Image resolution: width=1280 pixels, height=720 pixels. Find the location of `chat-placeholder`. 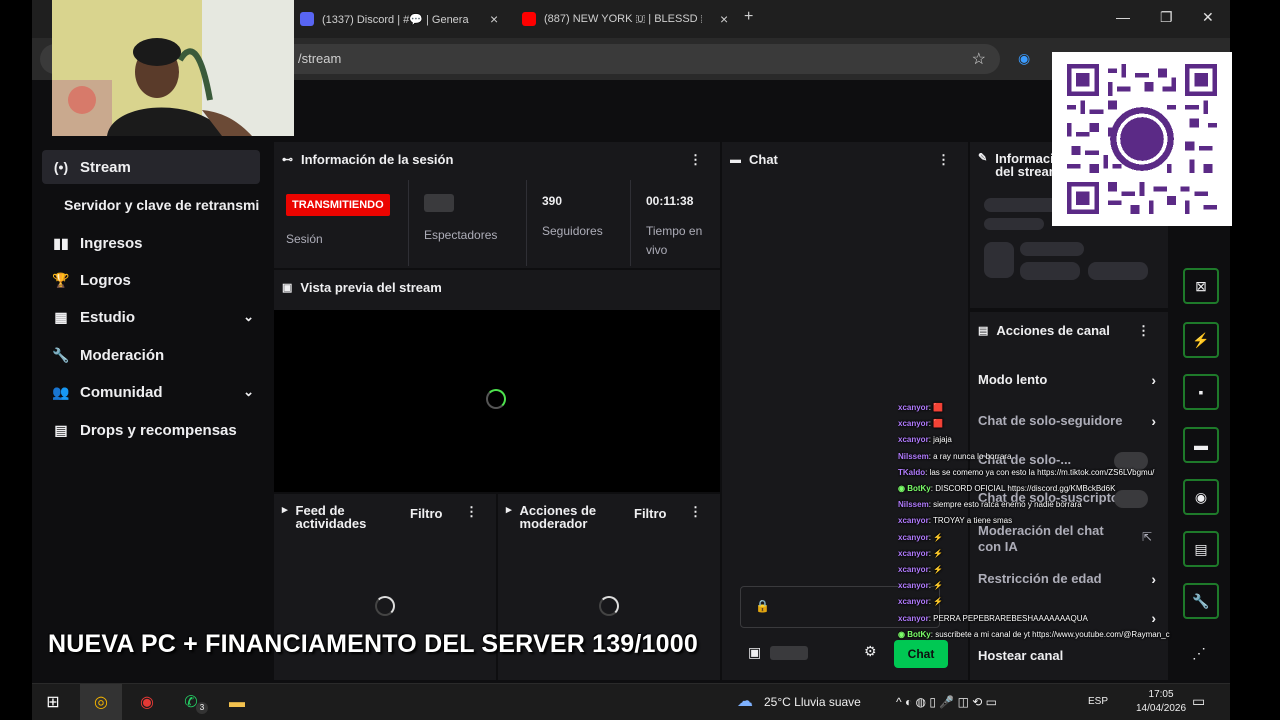

chat-placeholder is located at coordinates (789, 653).